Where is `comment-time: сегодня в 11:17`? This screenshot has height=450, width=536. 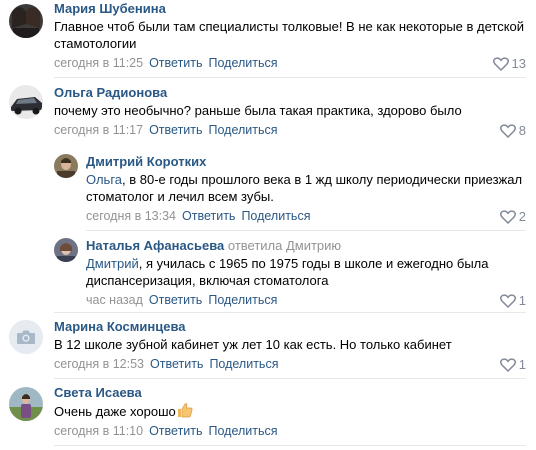 comment-time: сегодня в 11:17 is located at coordinates (98, 130).